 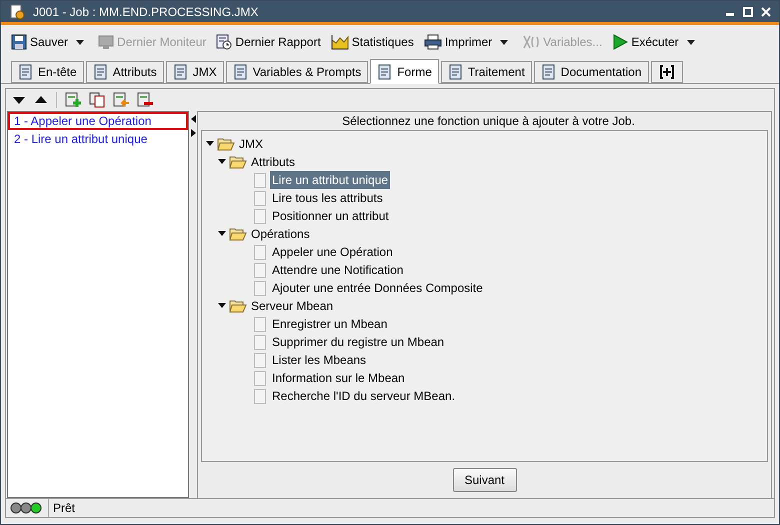 What do you see at coordinates (364, 396) in the screenshot?
I see `tree-item: Recherche l'ID du serveur MBean.` at bounding box center [364, 396].